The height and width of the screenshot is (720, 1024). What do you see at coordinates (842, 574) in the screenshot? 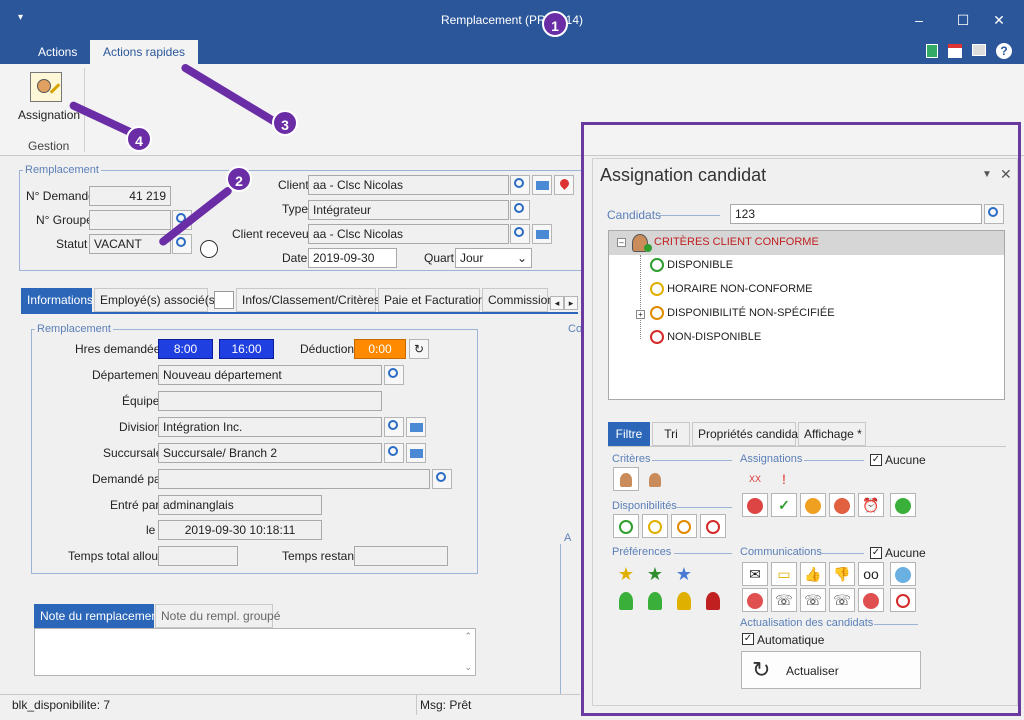
I see `thumbs-down-icon: 👎` at bounding box center [842, 574].